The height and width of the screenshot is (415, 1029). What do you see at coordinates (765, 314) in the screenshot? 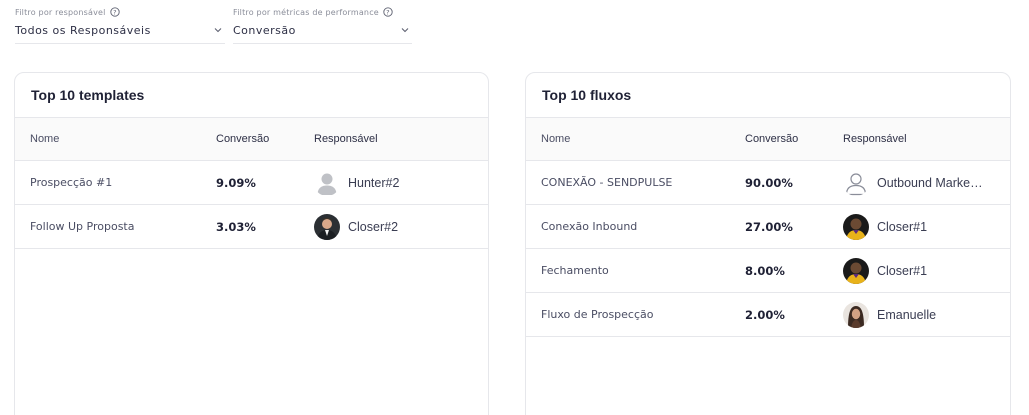
I see `row-conversion: 2.00%` at bounding box center [765, 314].